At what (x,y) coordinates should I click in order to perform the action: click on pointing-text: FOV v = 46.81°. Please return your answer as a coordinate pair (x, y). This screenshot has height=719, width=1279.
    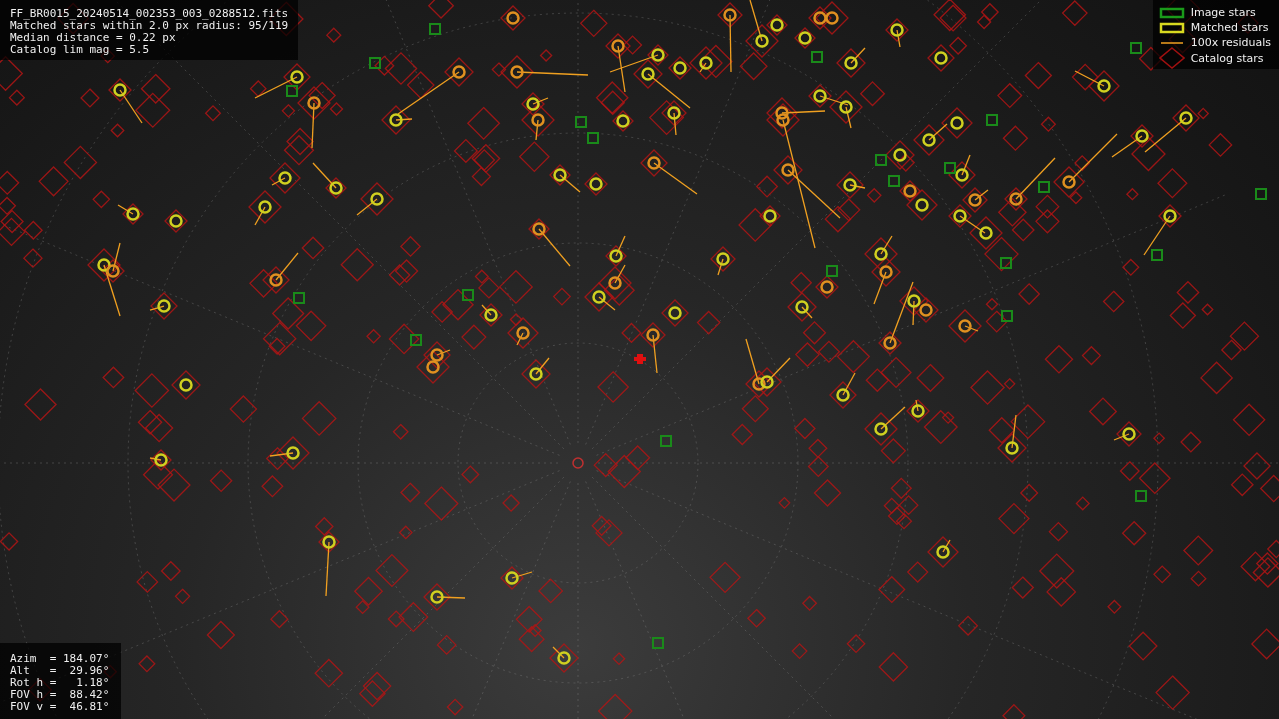
    Looking at the image, I should click on (60, 707).